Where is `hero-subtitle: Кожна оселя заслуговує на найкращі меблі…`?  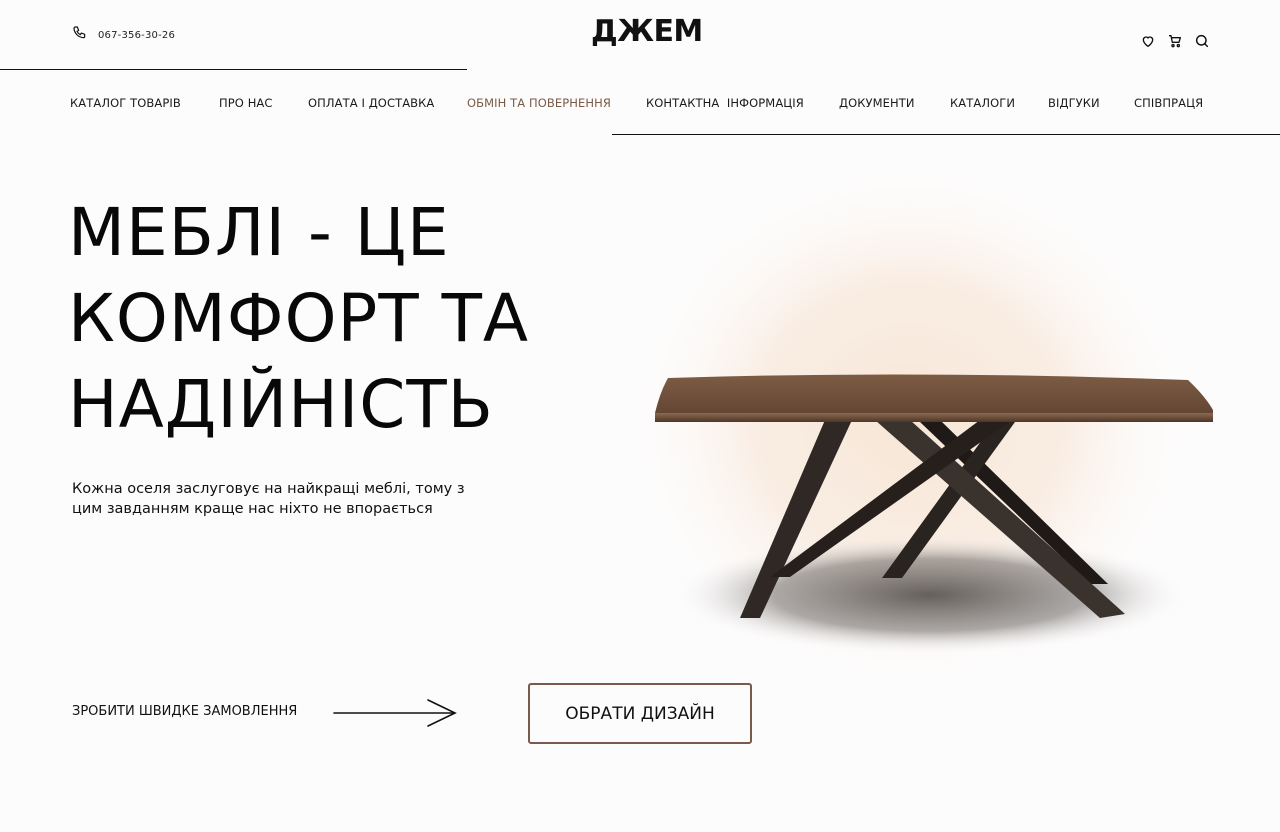 hero-subtitle: Кожна оселя заслуговує на найкращі меблі… is located at coordinates (268, 499).